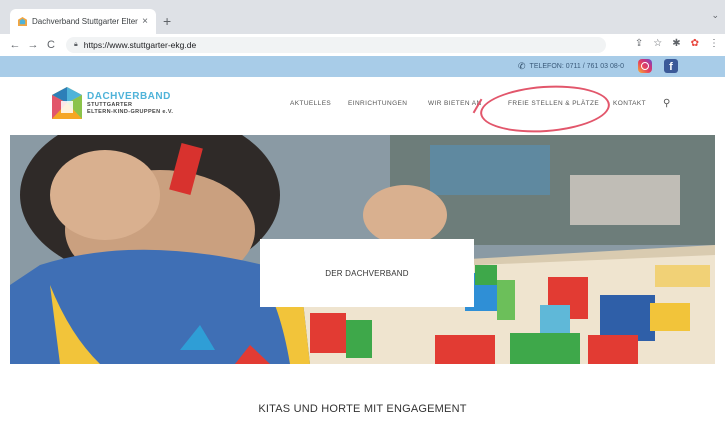 The image size is (725, 432). Describe the element at coordinates (336, 45) in the screenshot. I see `address-bar: 🔒︎ https://www.stuttgarter-ekg.de` at that location.